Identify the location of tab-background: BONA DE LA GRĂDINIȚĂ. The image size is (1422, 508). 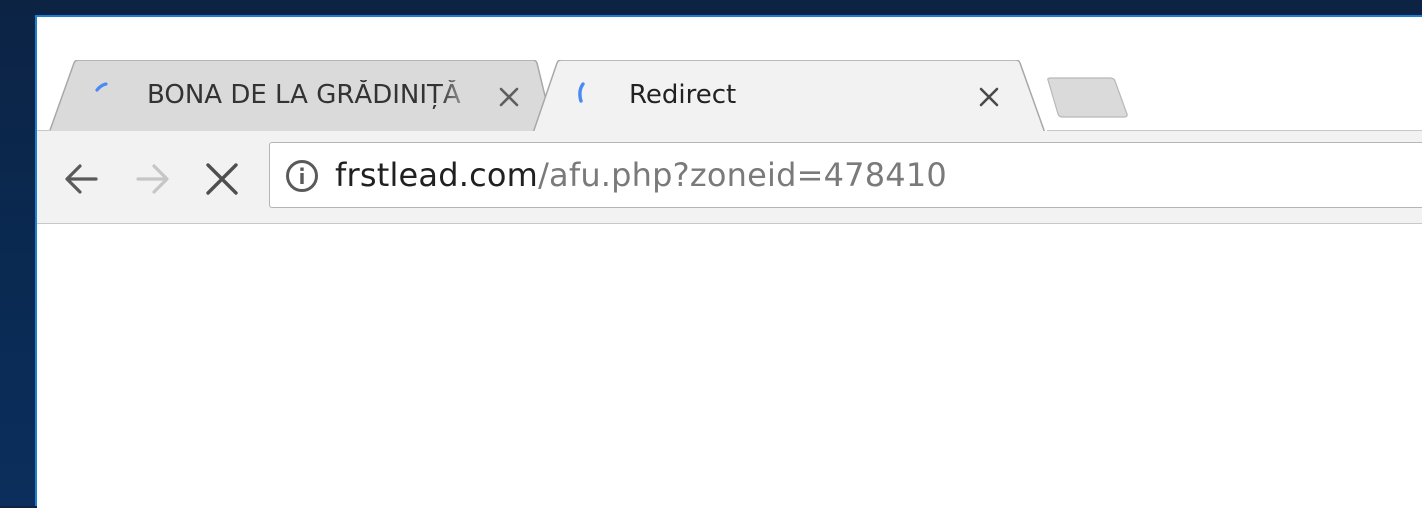
(301, 96).